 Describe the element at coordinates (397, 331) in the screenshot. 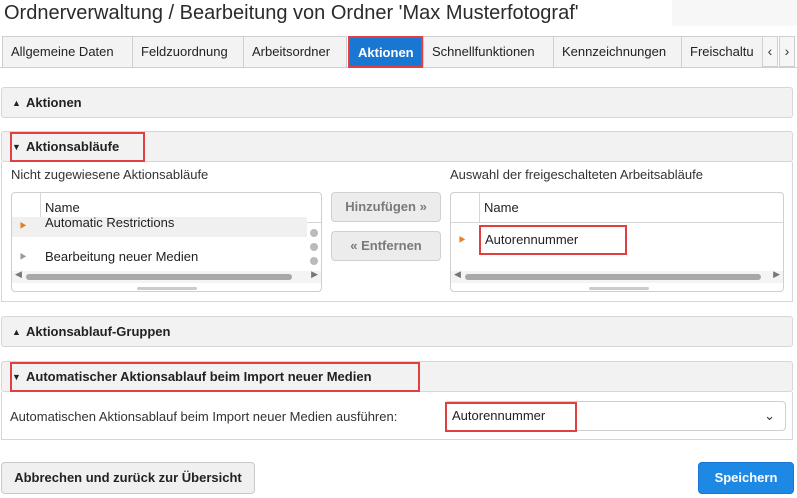

I see `section-gruppen-header: ▲ Aktionsablauf-Gruppen` at that location.